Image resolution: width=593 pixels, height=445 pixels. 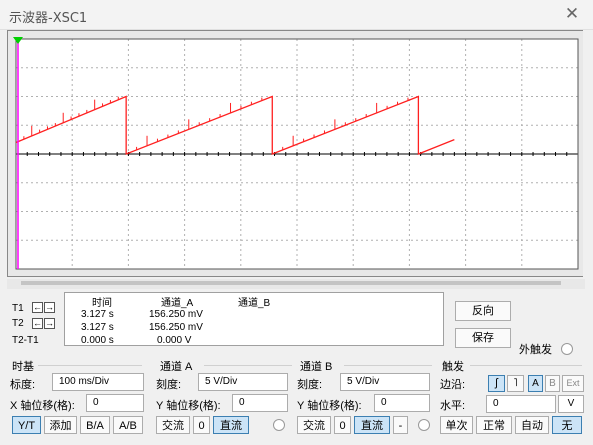 I want to click on col-header-ch-b: 通道_B, so click(x=254, y=303).